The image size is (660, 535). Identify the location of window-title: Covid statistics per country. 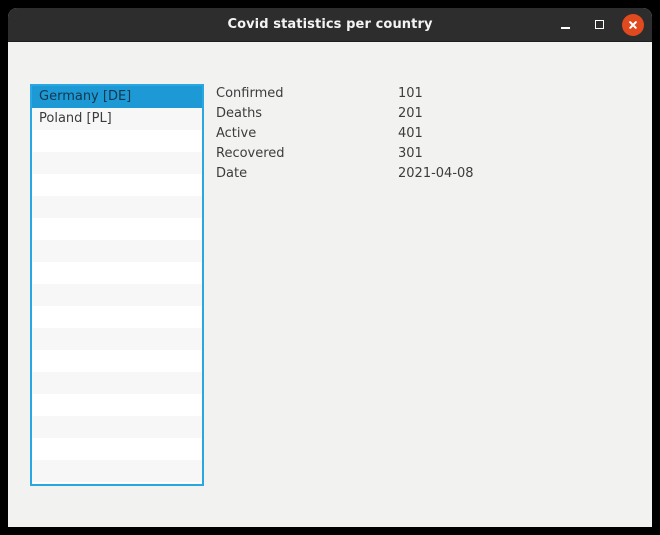
(330, 24).